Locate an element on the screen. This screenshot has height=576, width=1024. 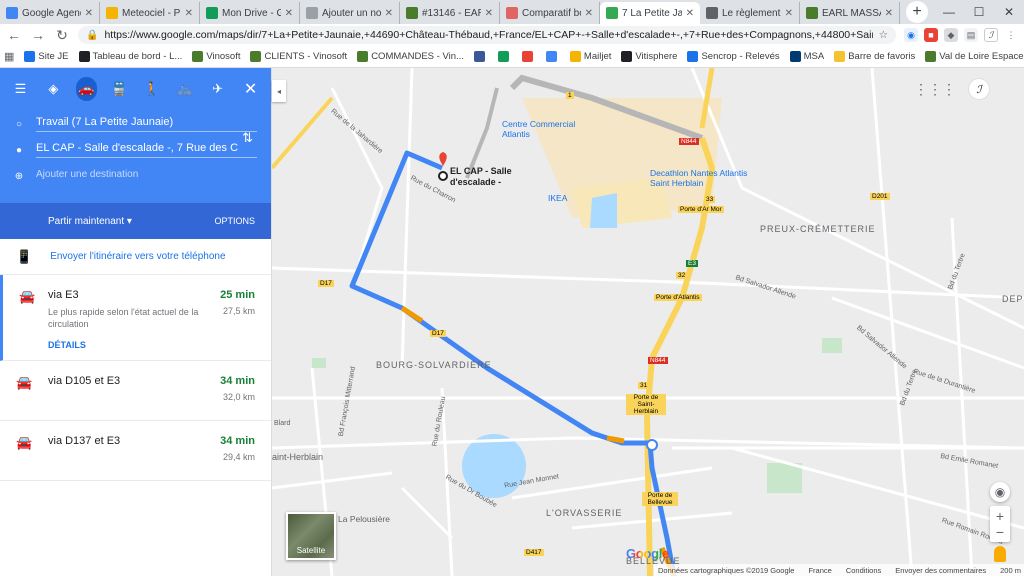
minimize-icon: — is located at coordinates (949, 12).